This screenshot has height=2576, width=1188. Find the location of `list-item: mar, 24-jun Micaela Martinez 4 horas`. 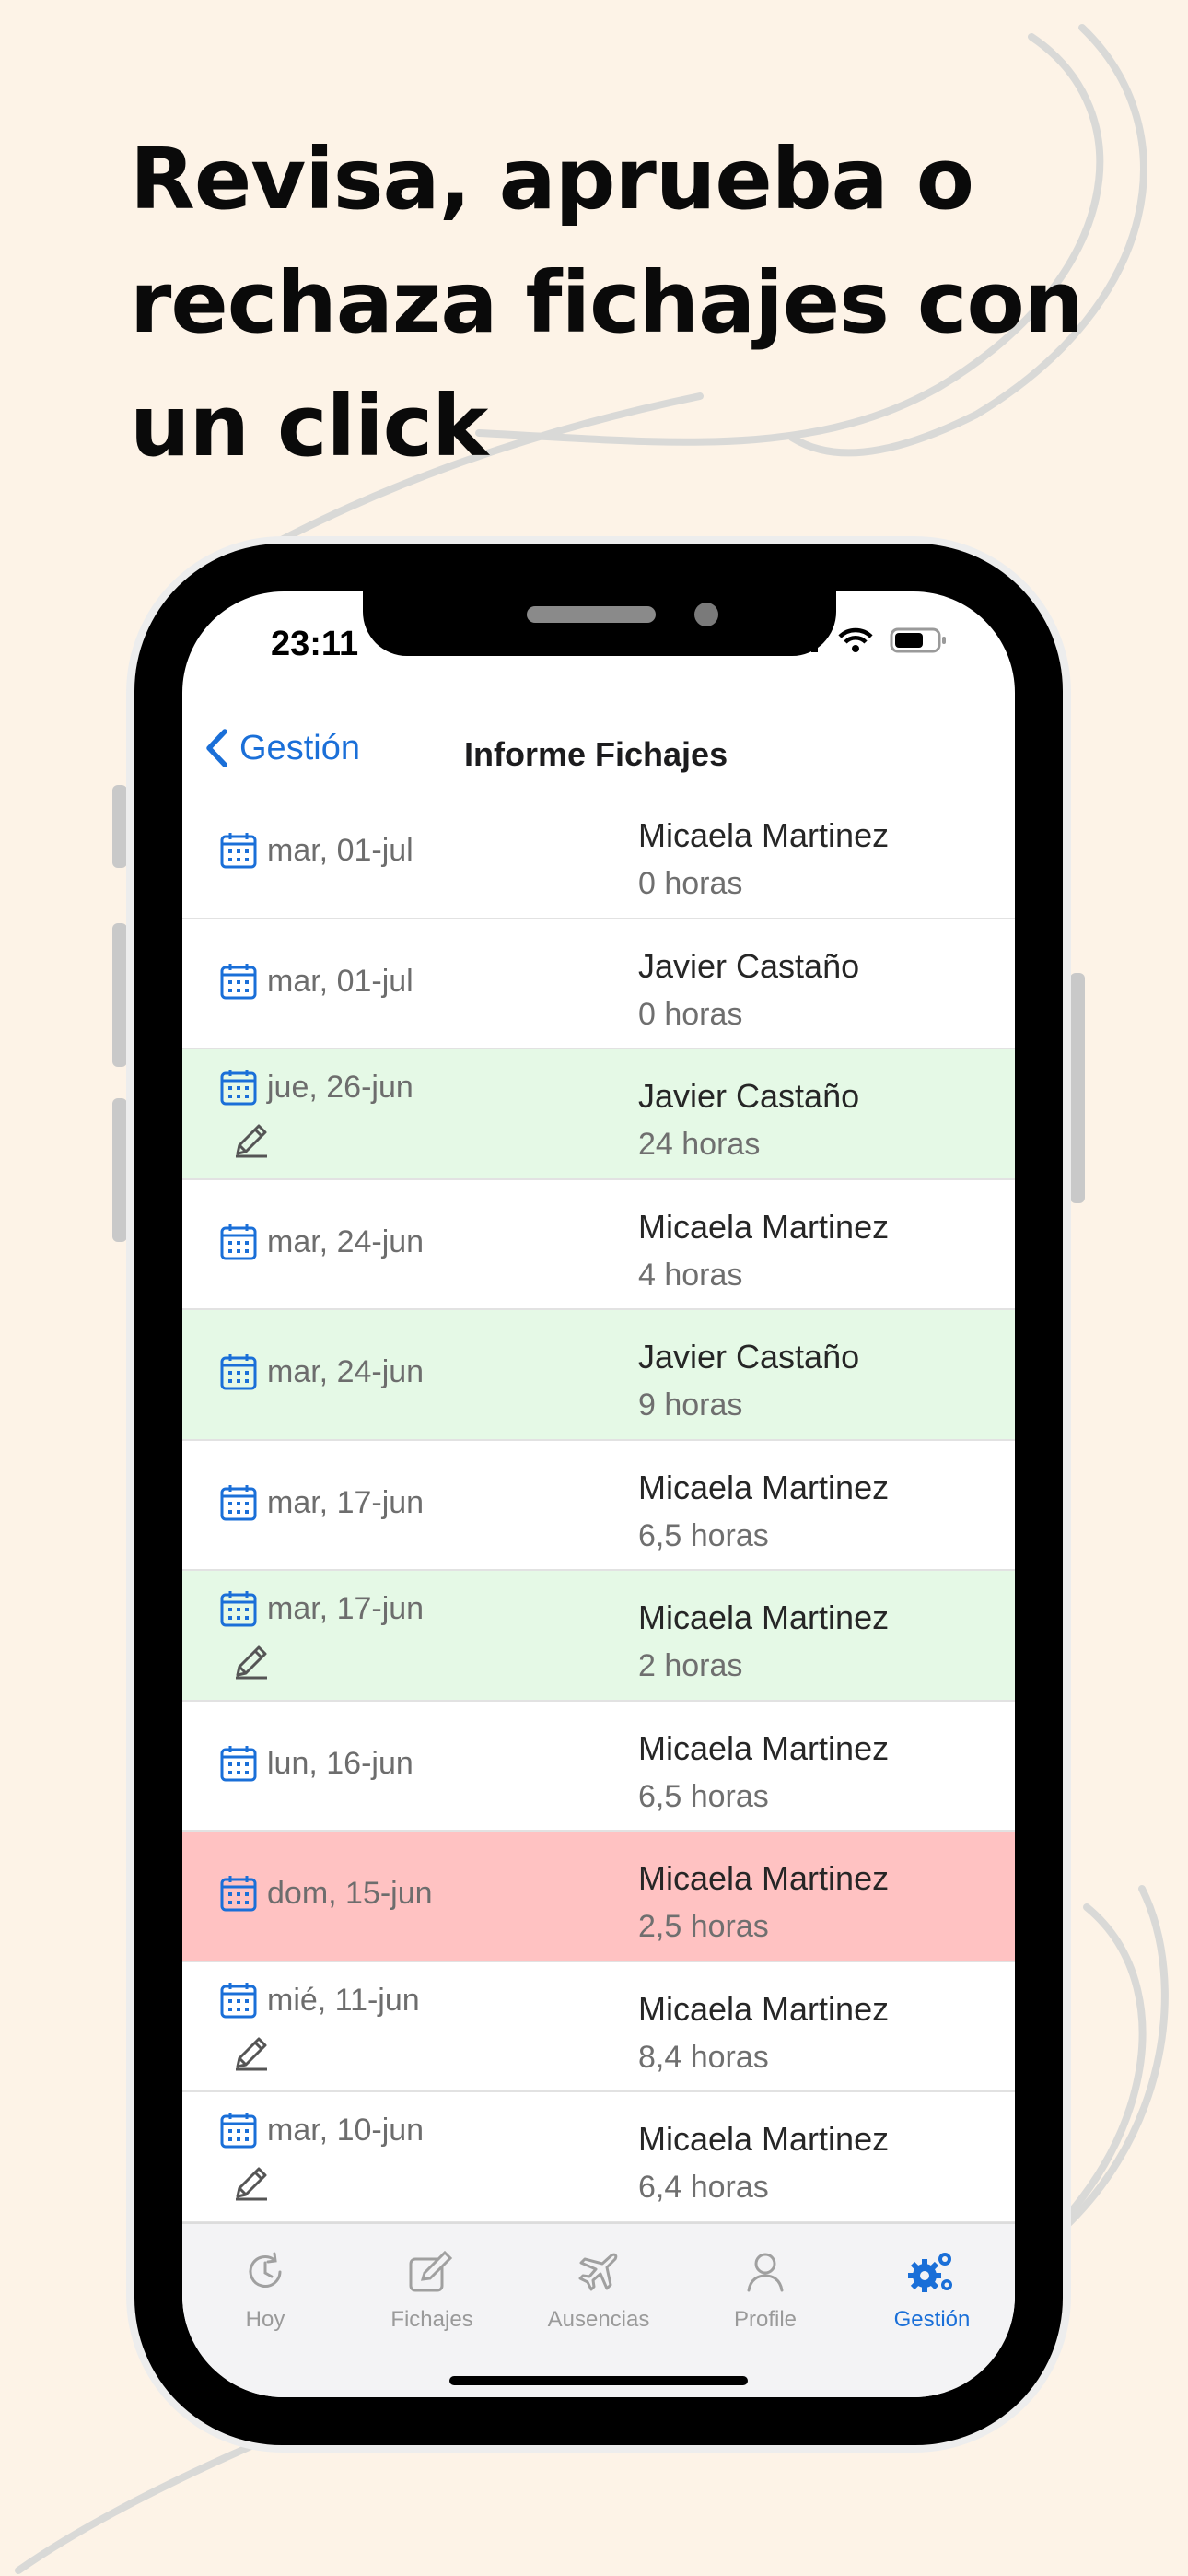

list-item: mar, 24-jun Micaela Martinez 4 horas is located at coordinates (598, 1245).